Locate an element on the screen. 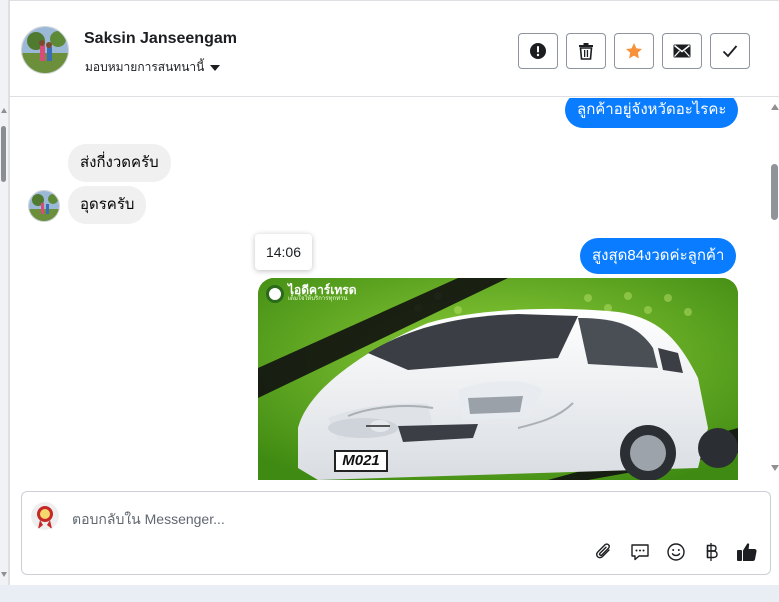 This screenshot has width=779, height=602. contact-name: Saksin Janseengam is located at coordinates (160, 39).